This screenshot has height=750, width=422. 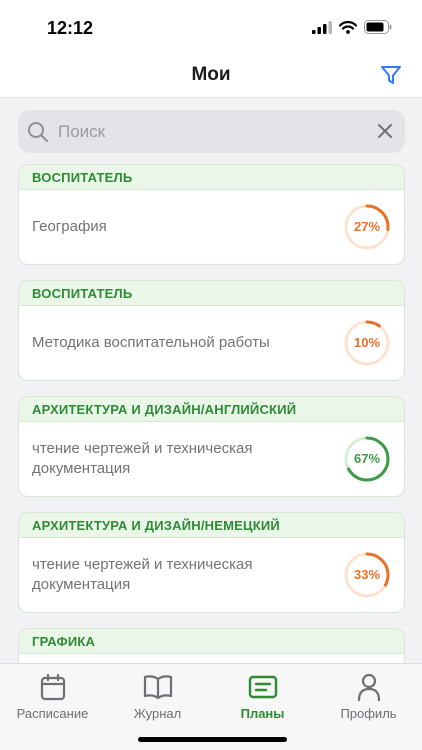 What do you see at coordinates (262, 687) in the screenshot?
I see `plans-icon` at bounding box center [262, 687].